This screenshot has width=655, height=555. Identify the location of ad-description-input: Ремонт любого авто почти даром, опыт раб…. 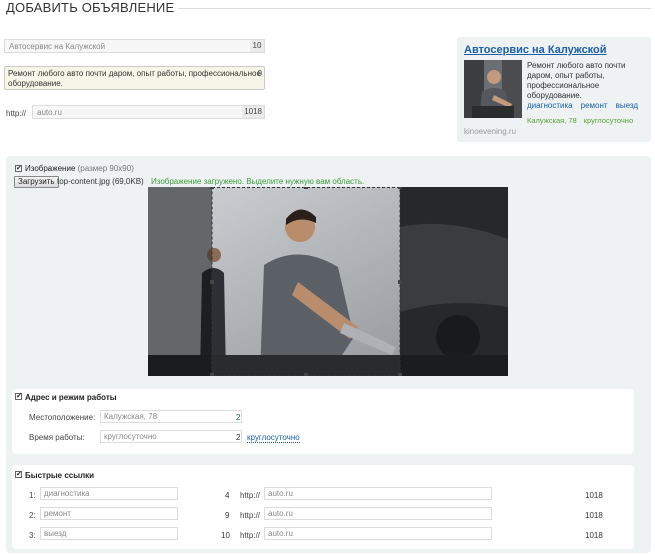
(134, 78).